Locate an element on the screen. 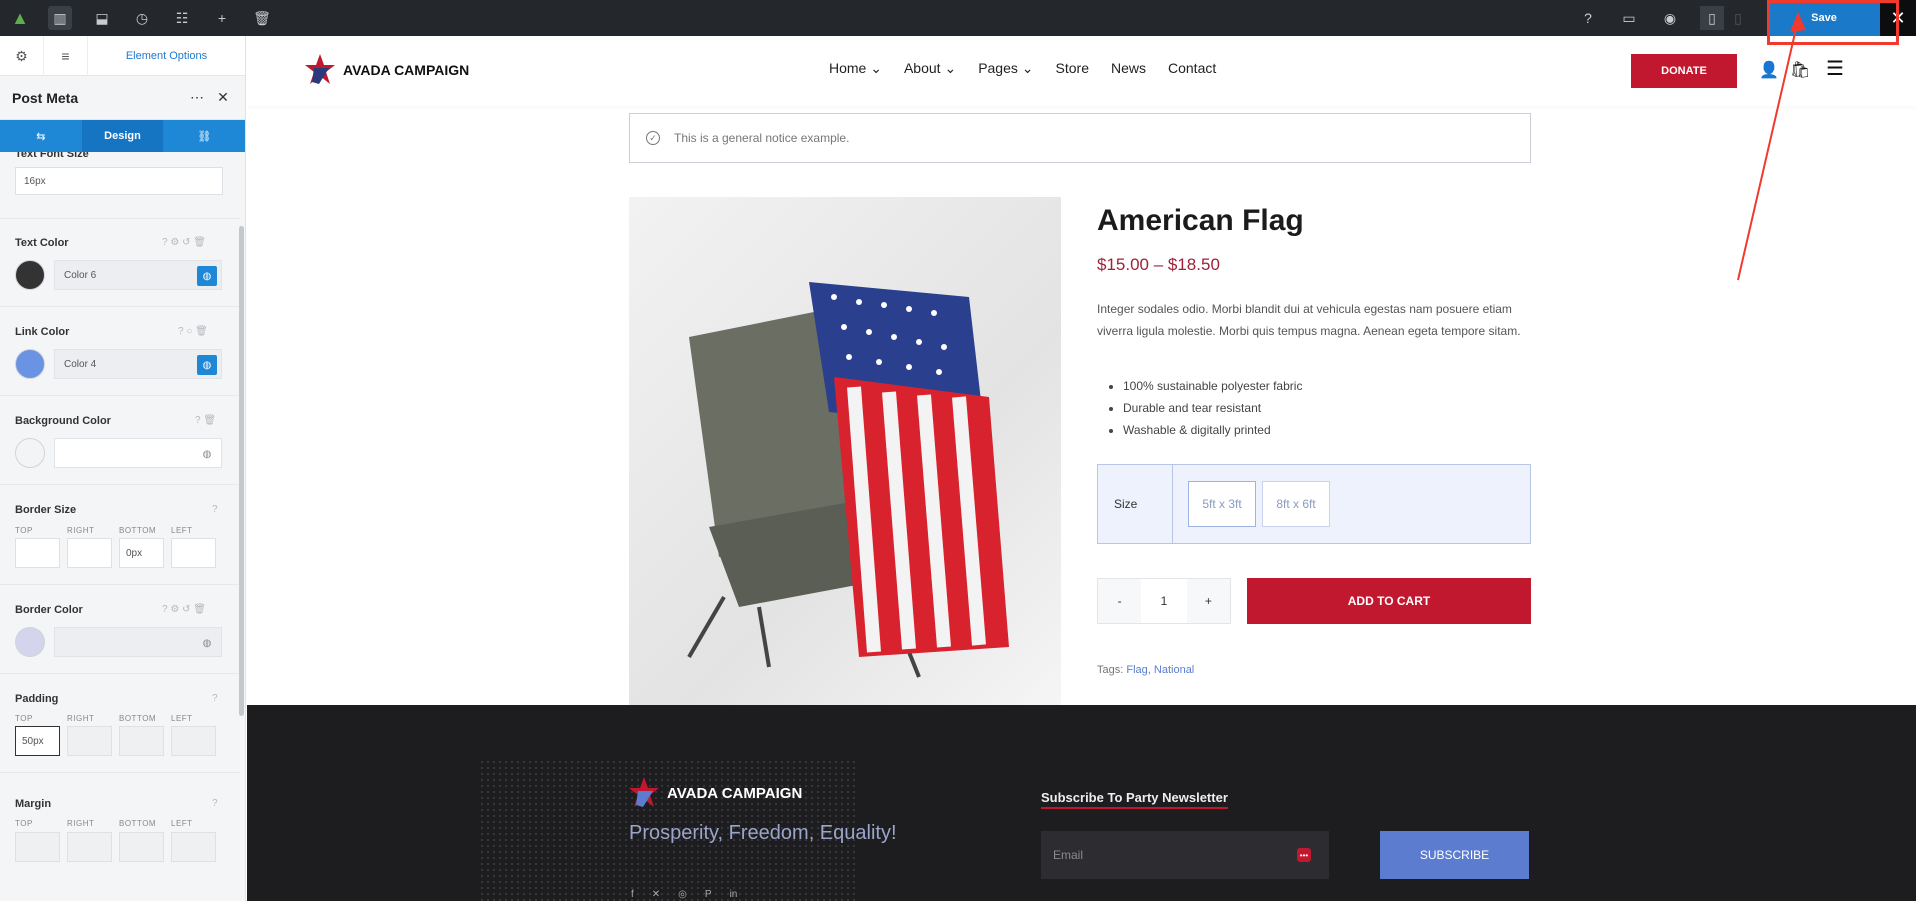  sidebar-toggle-icon: ▥ is located at coordinates (60, 18).